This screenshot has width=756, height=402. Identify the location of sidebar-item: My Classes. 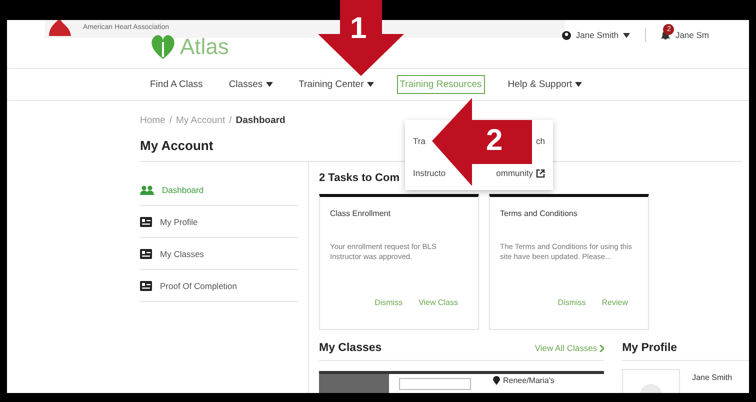
(219, 254).